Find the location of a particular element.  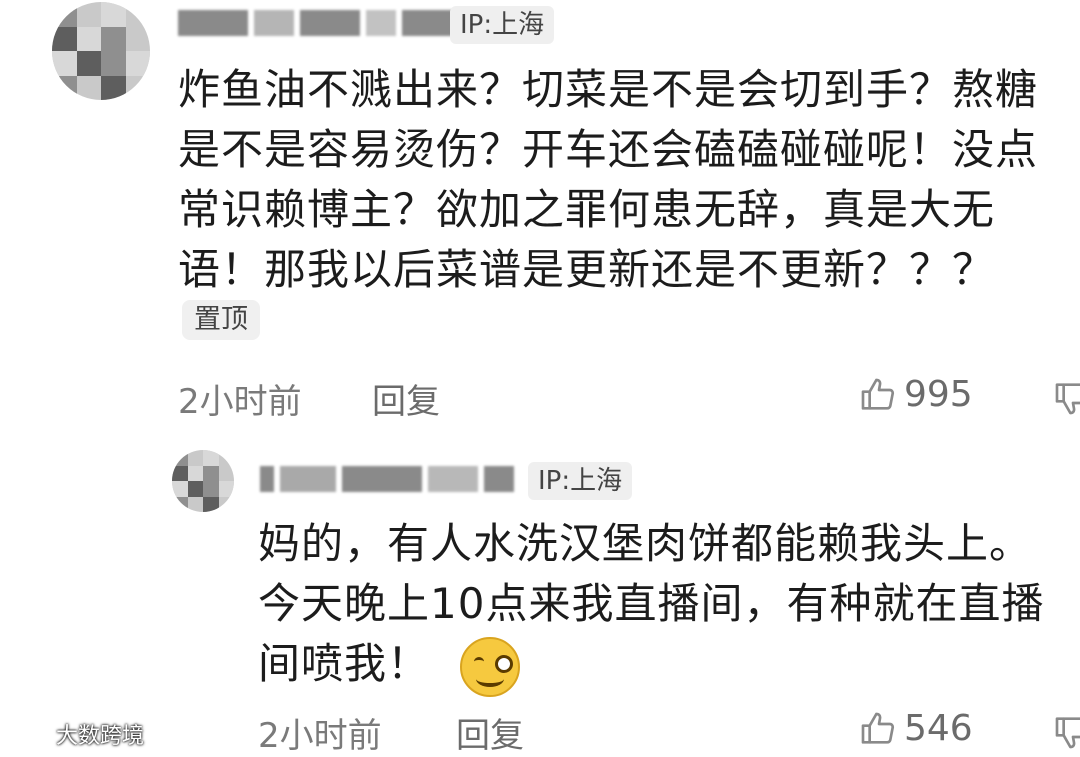

pinned-tag: 置顶 is located at coordinates (221, 320).